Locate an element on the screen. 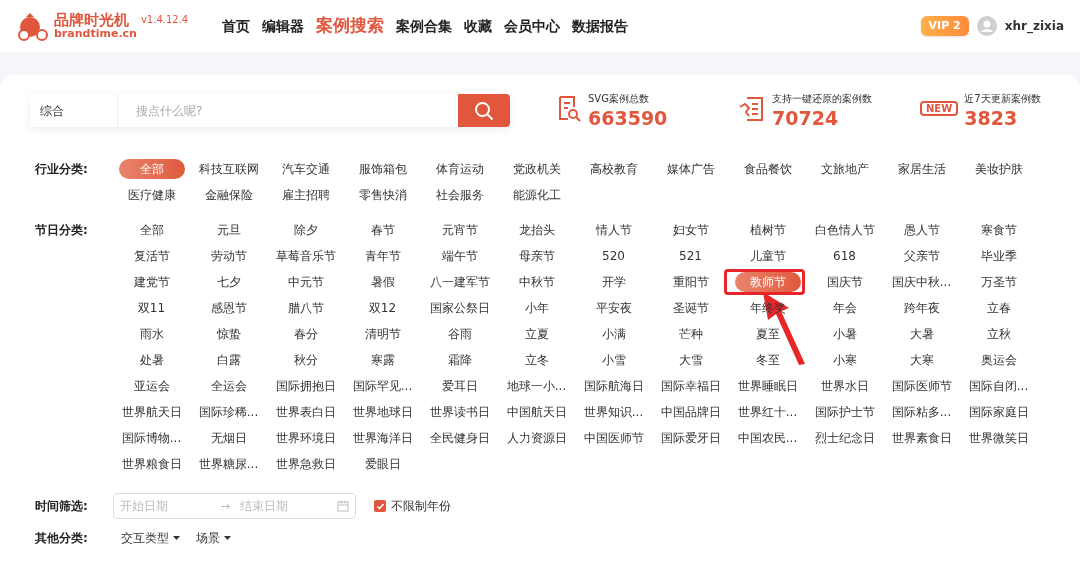  category-tag: 龙抬头 is located at coordinates (536, 230).